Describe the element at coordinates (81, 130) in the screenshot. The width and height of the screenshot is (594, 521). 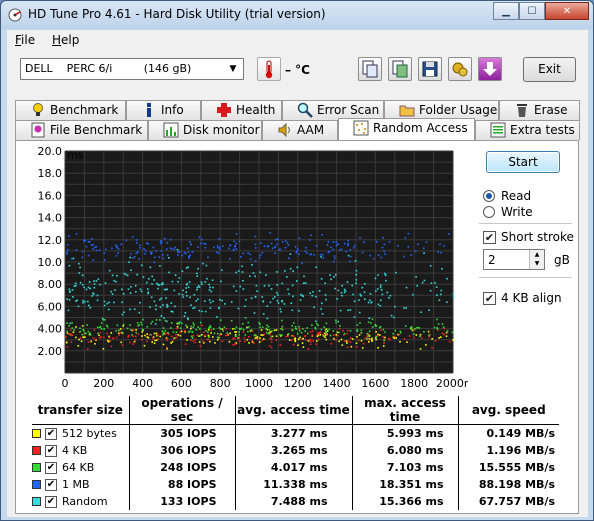
I see `tab-file-benchmark: File Benchmark` at that location.